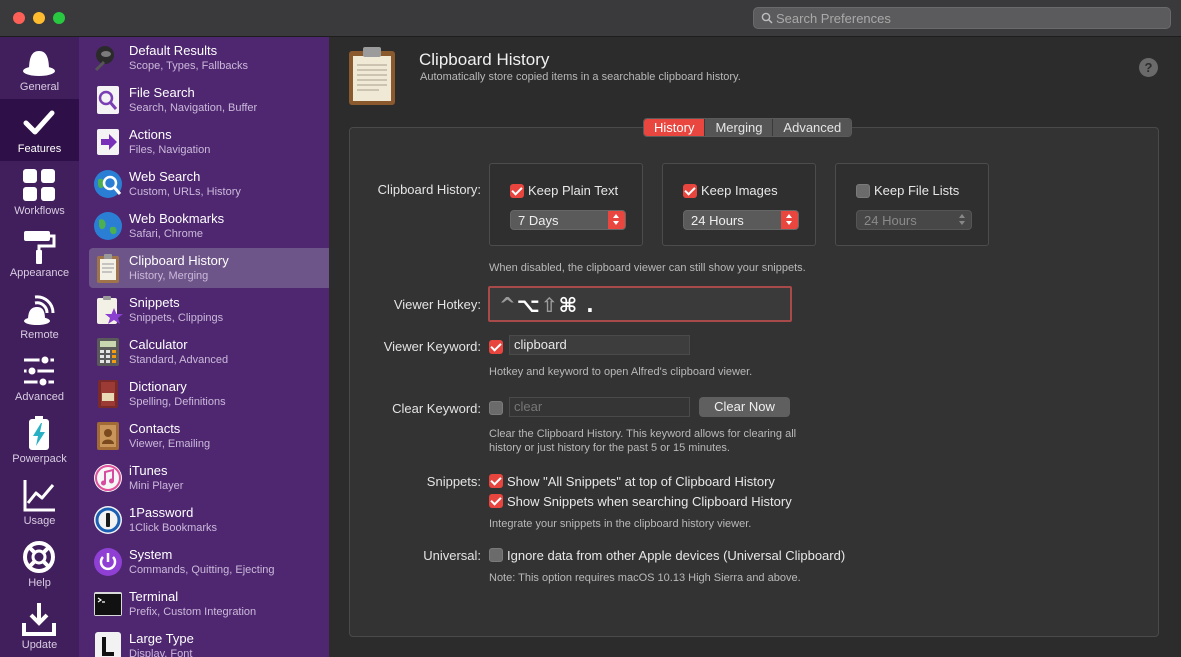 Image resolution: width=1181 pixels, height=657 pixels. Describe the element at coordinates (209, 226) in the screenshot. I see `feature-item-web-bookmarks: Web Bookmarks Safari, Chrome` at that location.